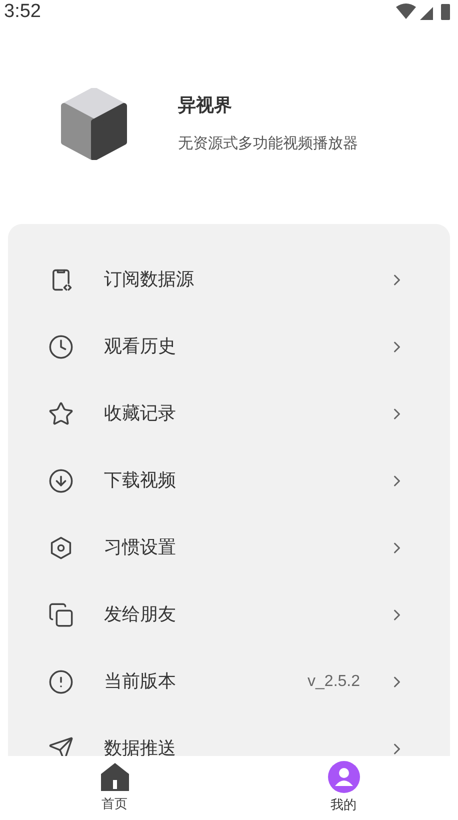 Image resolution: width=458 pixels, height=820 pixels. I want to click on nav-tab: 我的, so click(343, 788).